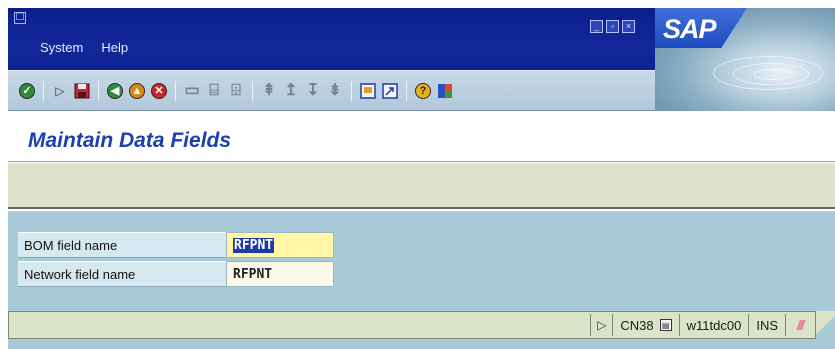 The height and width of the screenshot is (349, 835). I want to click on system-info-icon: ▤, so click(665, 325).